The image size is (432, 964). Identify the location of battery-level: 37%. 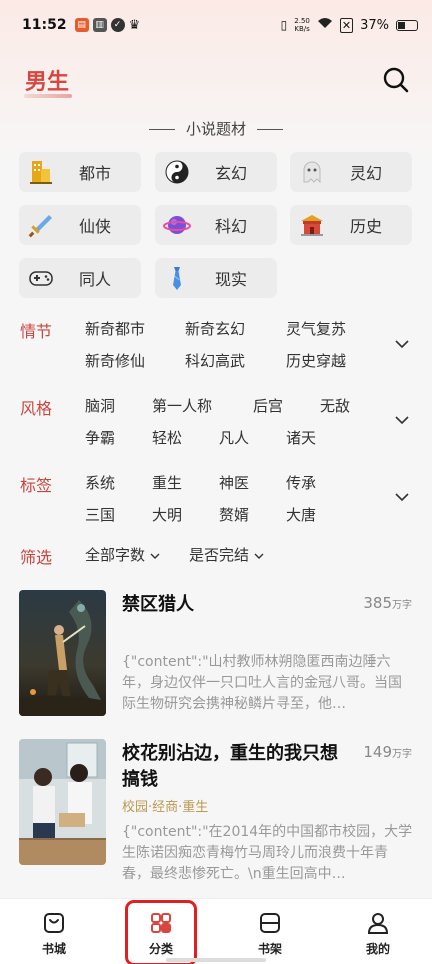
(374, 25).